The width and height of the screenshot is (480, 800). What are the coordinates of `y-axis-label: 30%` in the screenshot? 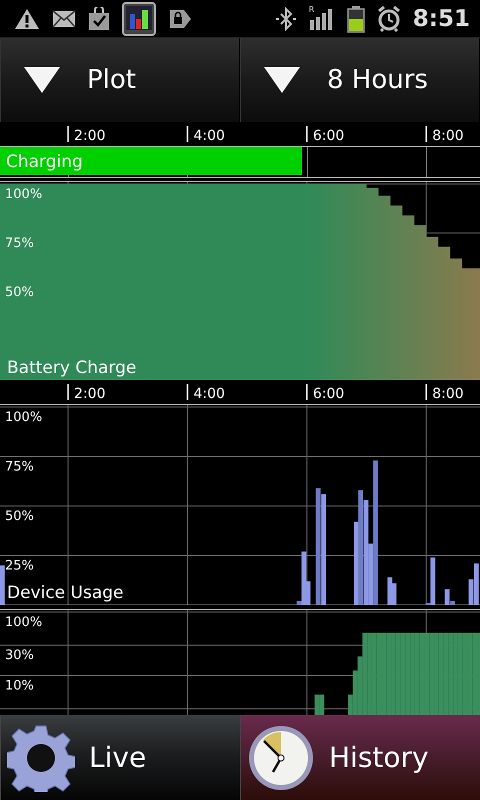 It's located at (19, 656).